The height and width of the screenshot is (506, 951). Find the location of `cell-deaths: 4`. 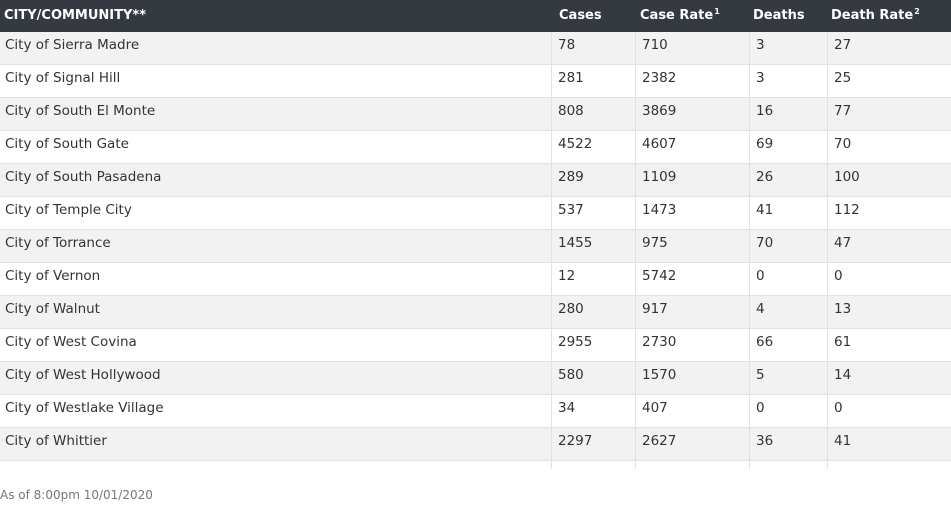

cell-deaths: 4 is located at coordinates (788, 312).